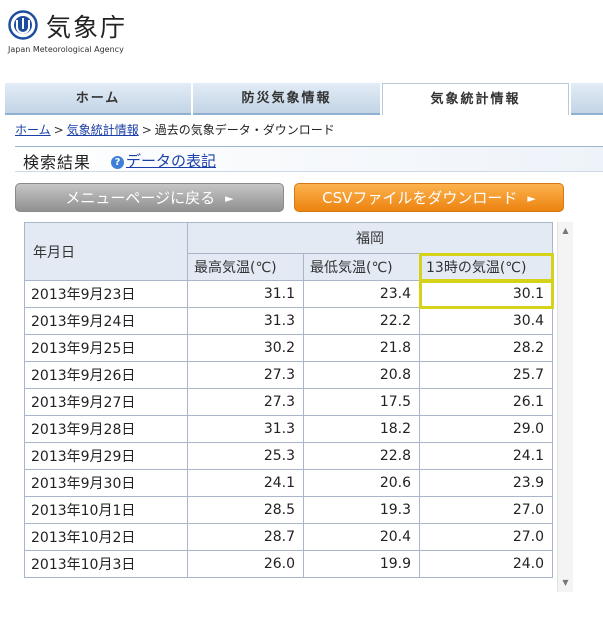 The image size is (603, 626). Describe the element at coordinates (106, 564) in the screenshot. I see `date-cell: 2013年10月3日` at that location.